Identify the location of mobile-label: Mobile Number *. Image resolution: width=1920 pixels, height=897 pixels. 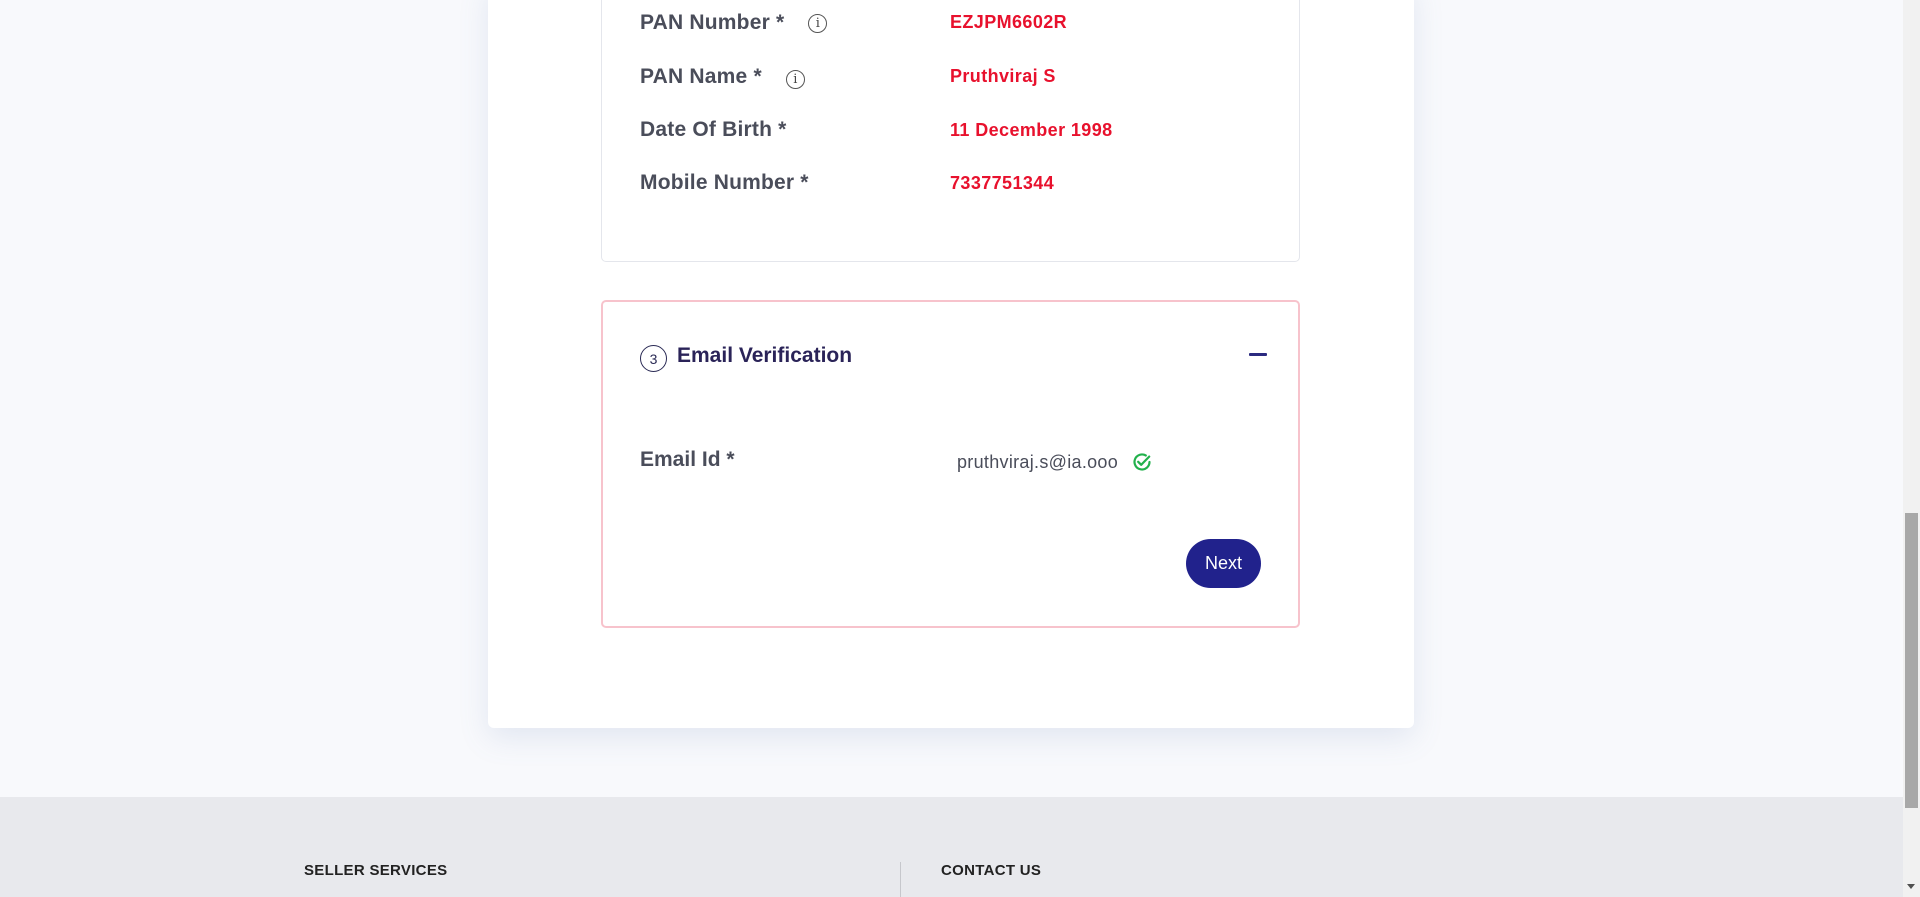
(724, 182).